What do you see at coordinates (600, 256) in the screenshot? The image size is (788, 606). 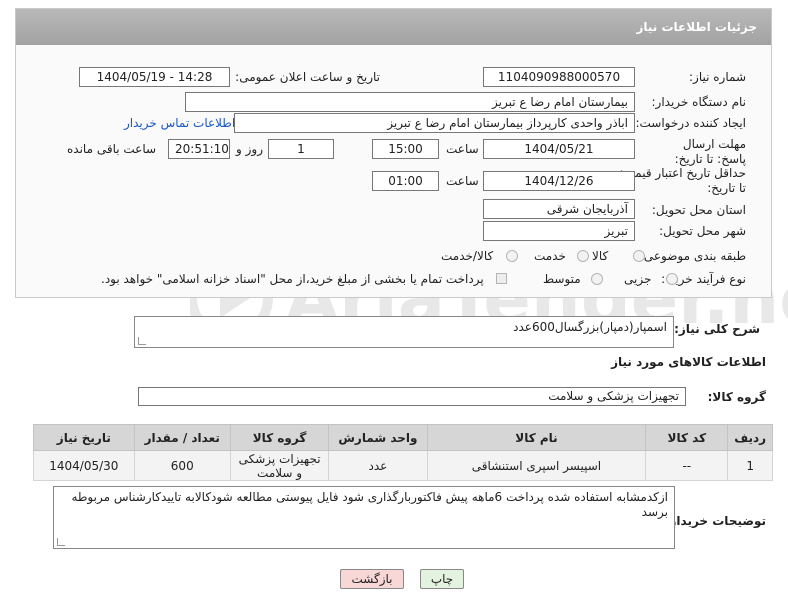 I see `category-goods-label: کالا` at bounding box center [600, 256].